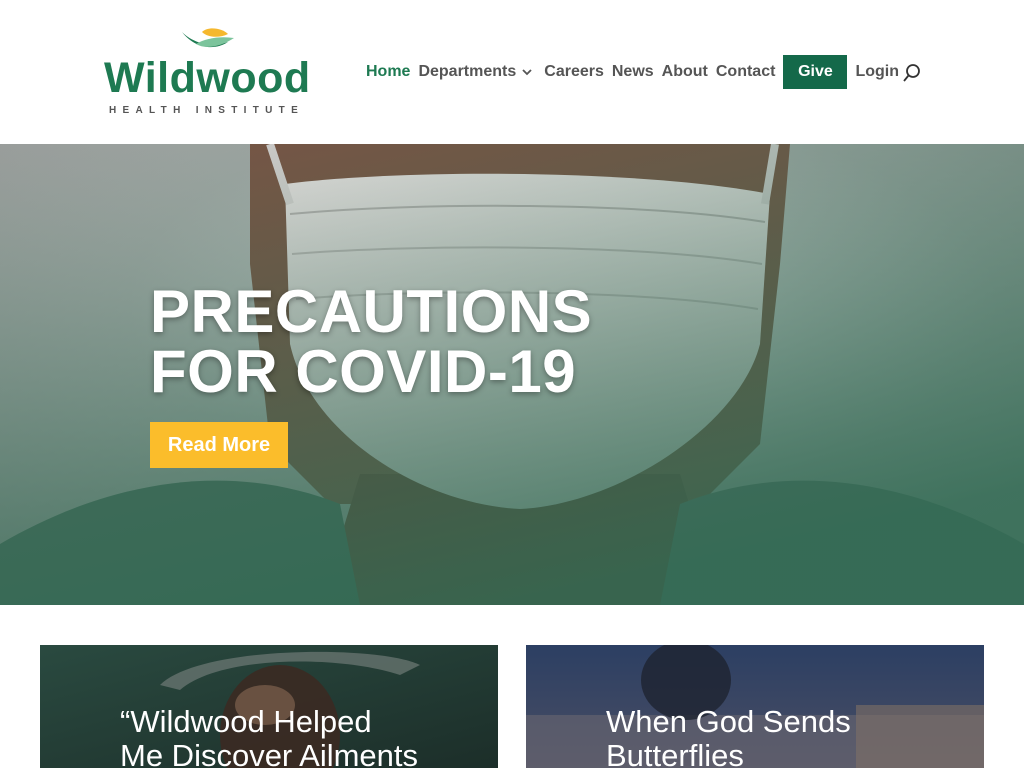 This screenshot has width=1024, height=768. What do you see at coordinates (269, 753) in the screenshot?
I see `story-card-title-line-2: Me Discover Ailments` at bounding box center [269, 753].